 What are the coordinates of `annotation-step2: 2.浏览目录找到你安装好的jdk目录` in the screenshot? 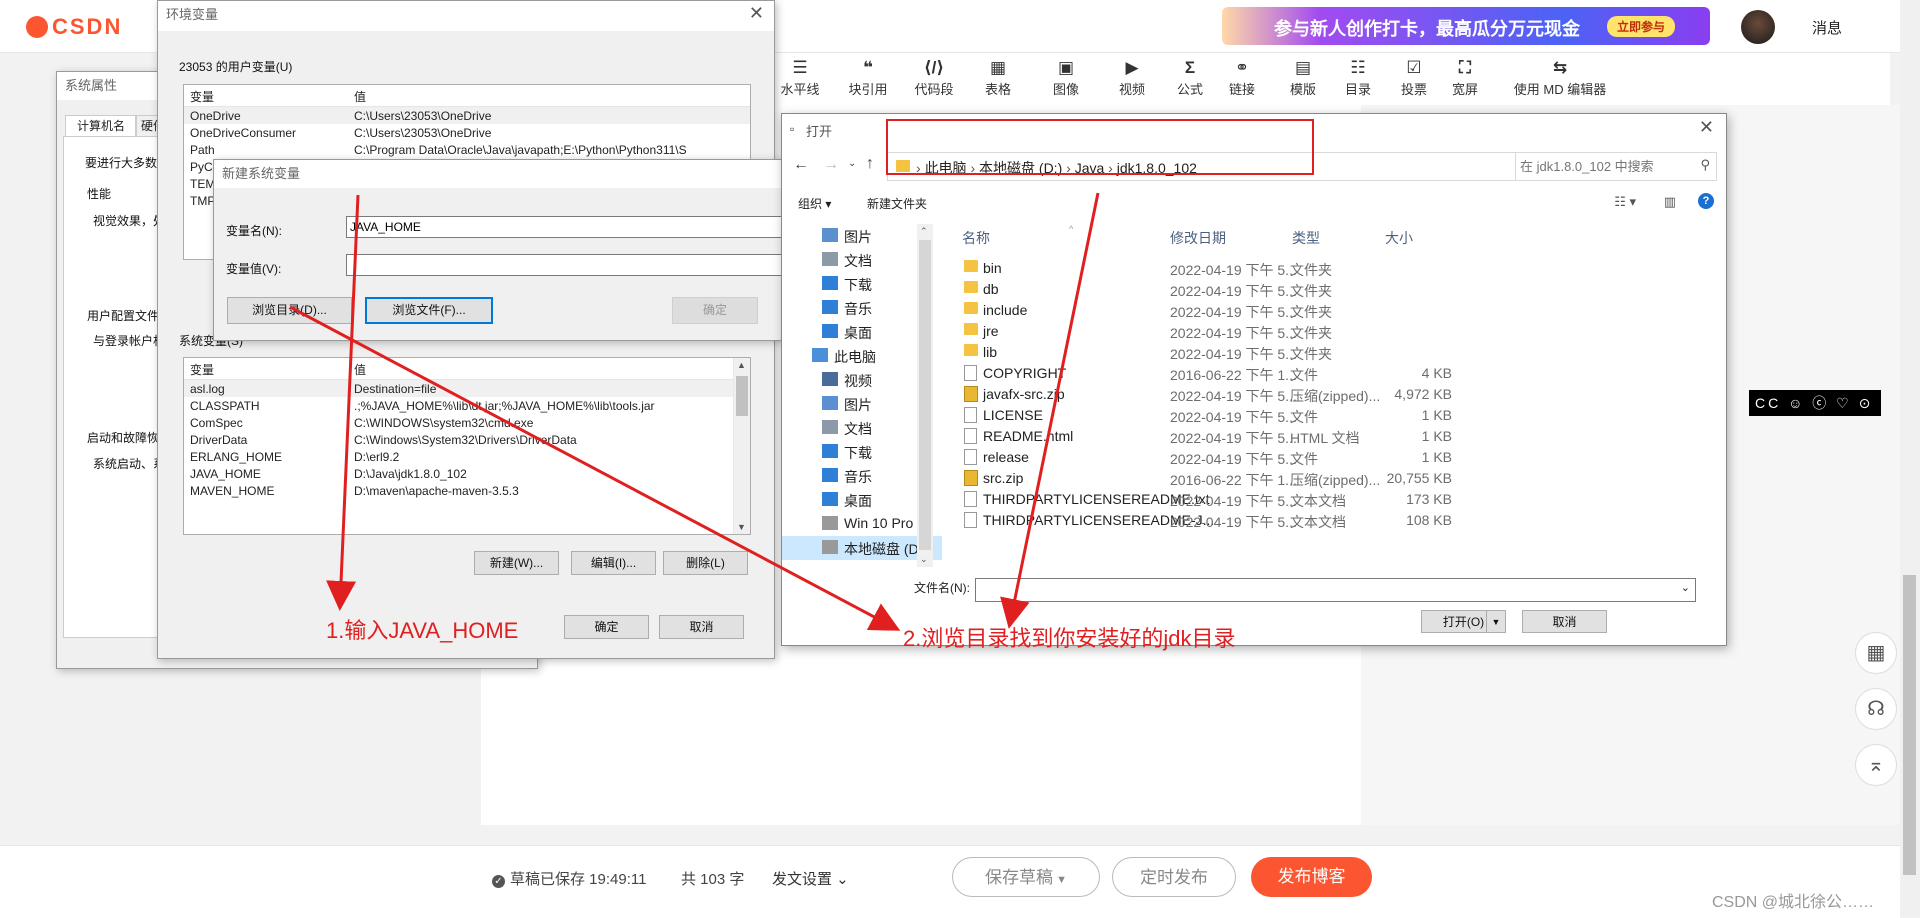 It's located at (1069, 638).